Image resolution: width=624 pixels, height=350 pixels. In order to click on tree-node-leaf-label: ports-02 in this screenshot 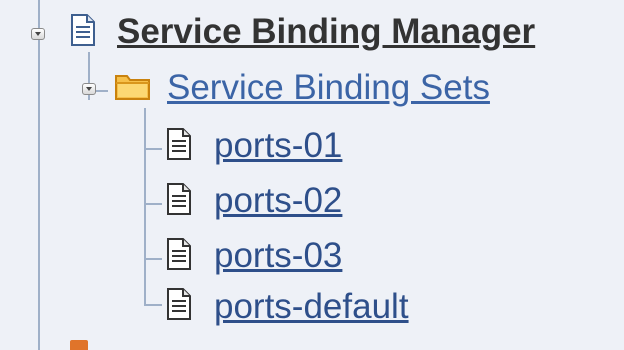, I will do `click(278, 200)`.